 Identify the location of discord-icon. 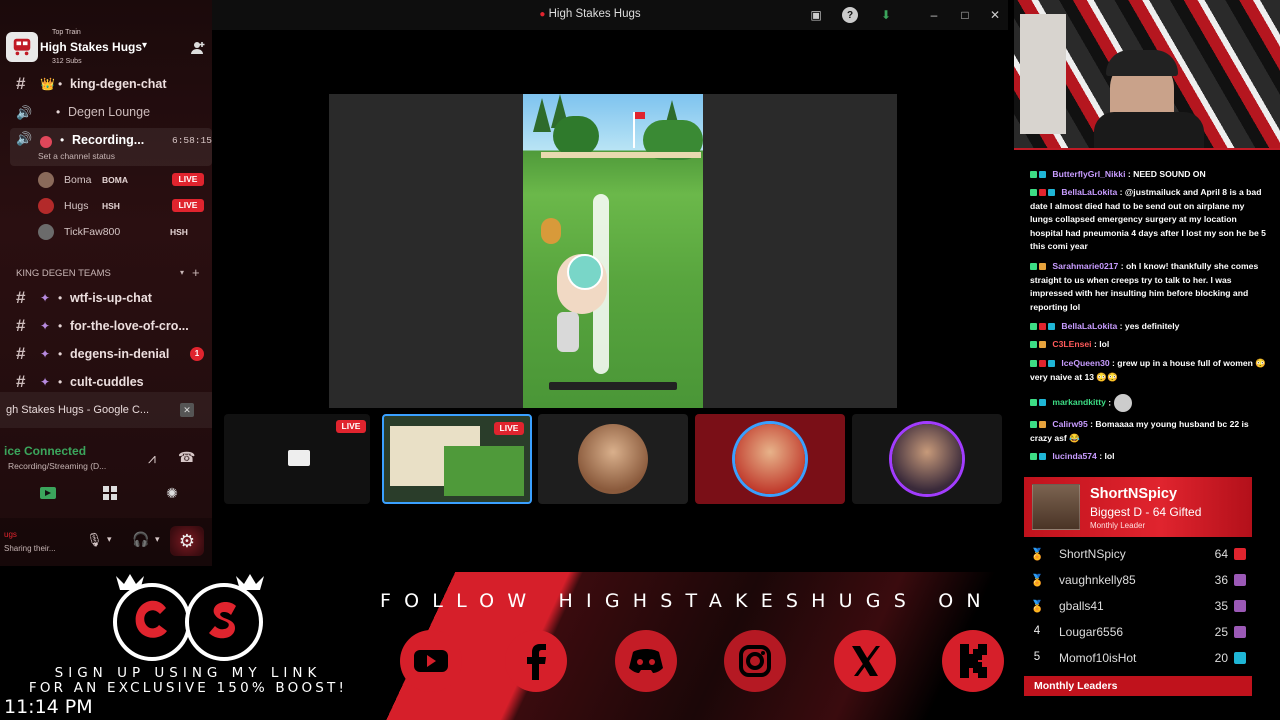
(646, 661).